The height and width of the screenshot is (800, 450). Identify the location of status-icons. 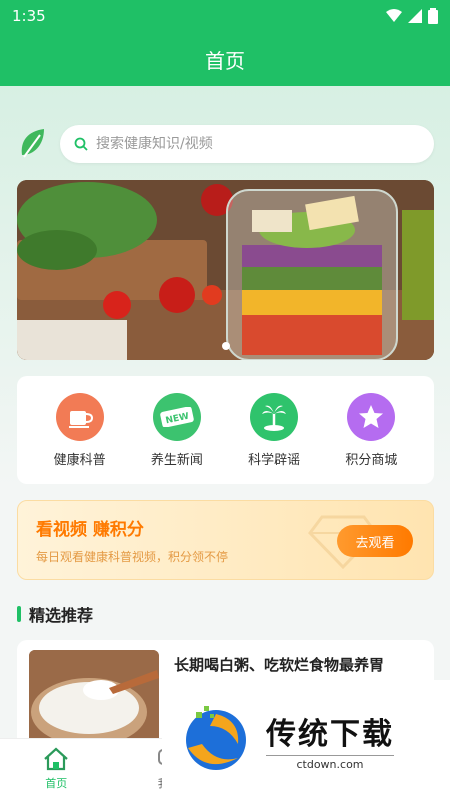
(412, 16).